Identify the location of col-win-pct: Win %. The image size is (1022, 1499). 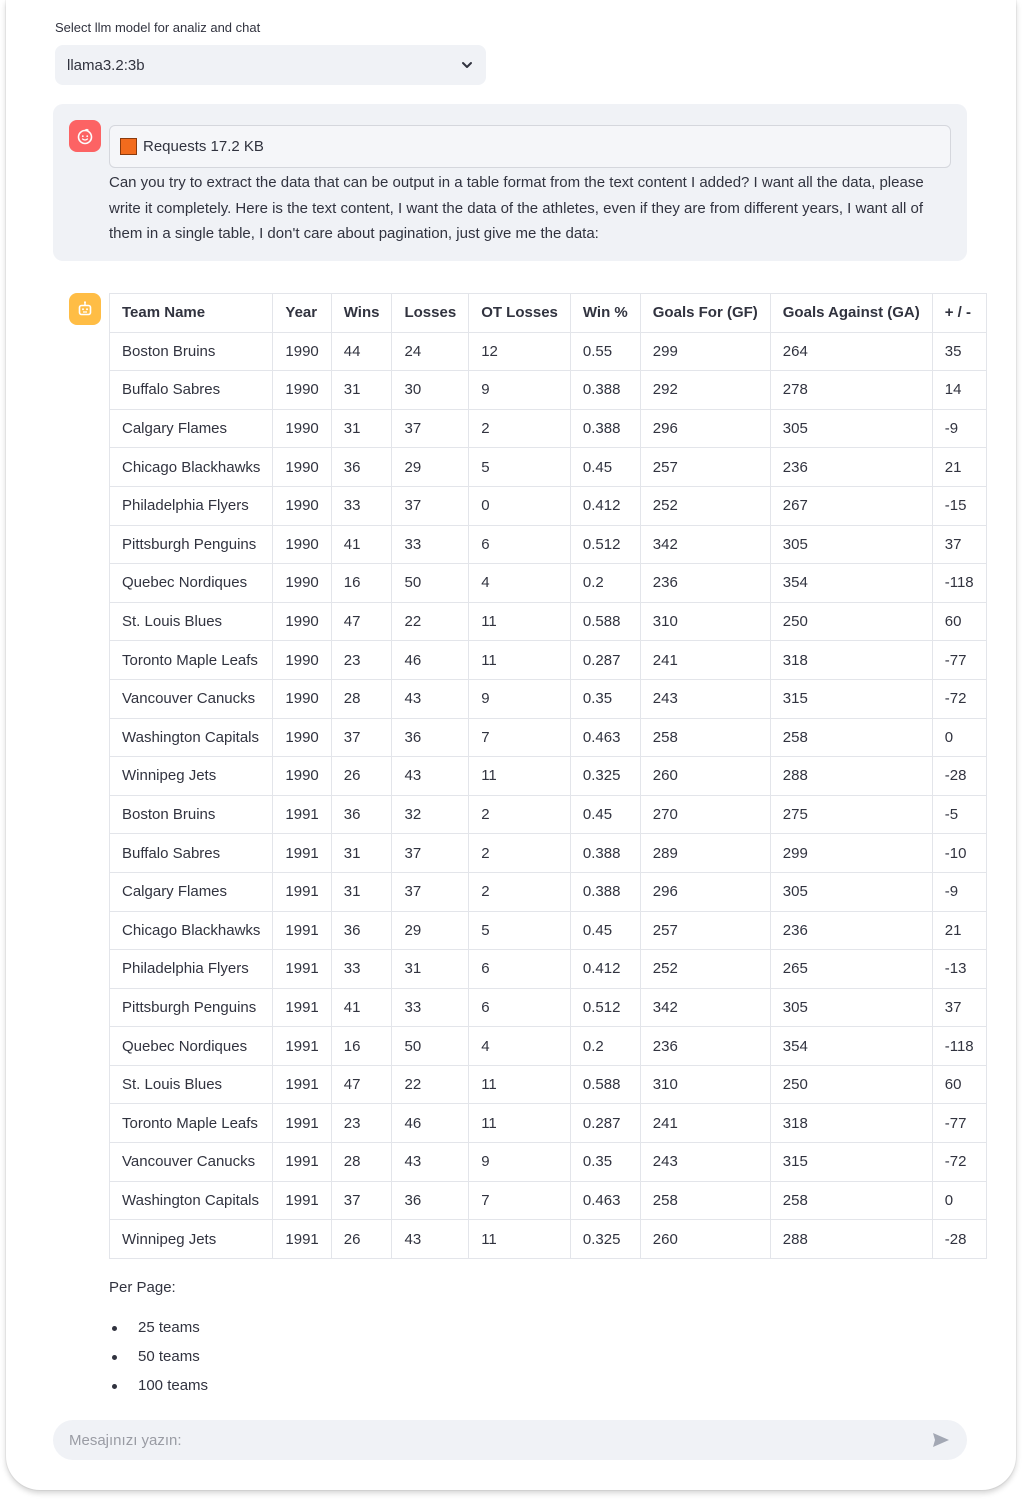
(605, 313).